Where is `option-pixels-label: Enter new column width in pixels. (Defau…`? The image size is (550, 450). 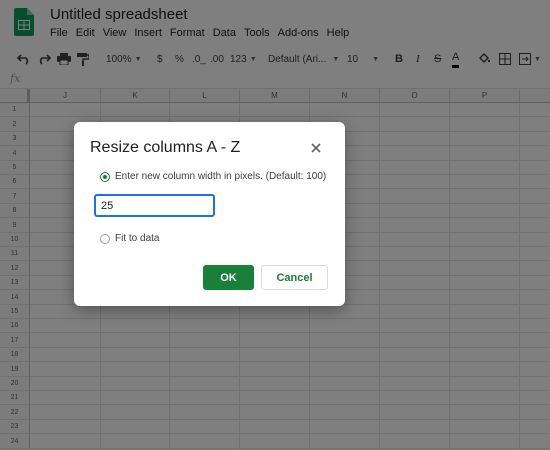
option-pixels-label: Enter new column width in pixels. (Defau… is located at coordinates (220, 176).